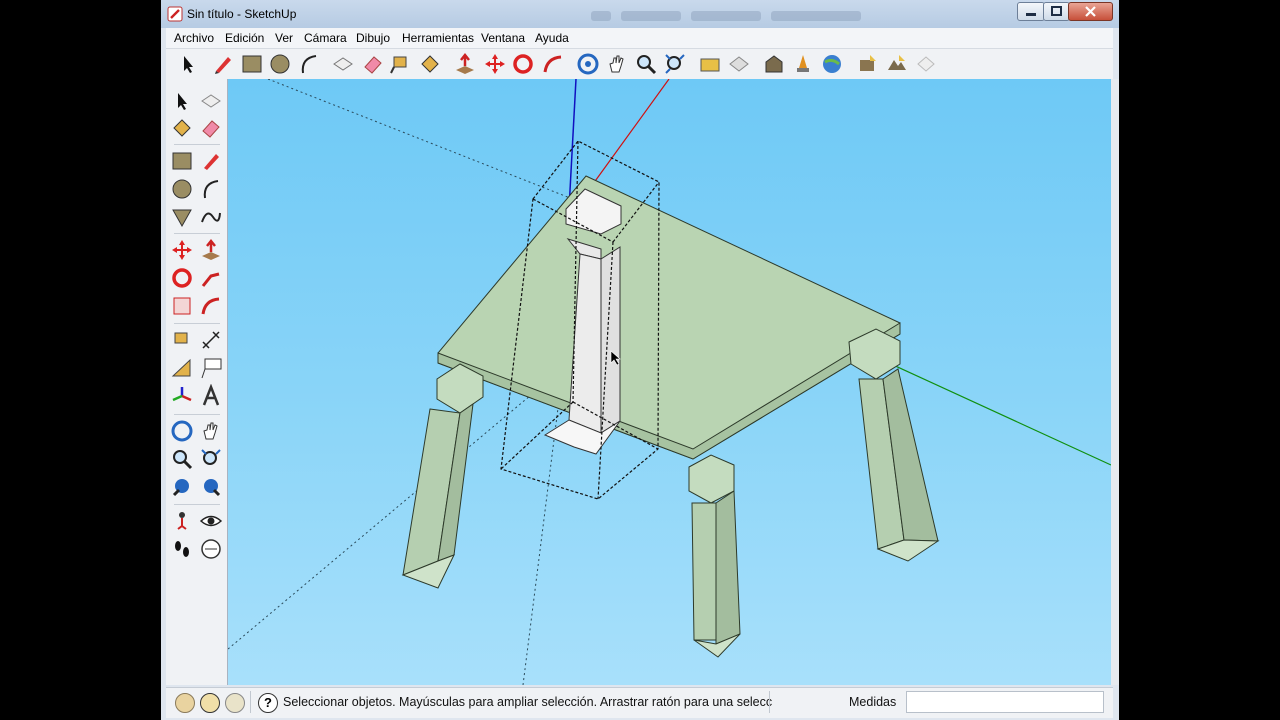 The height and width of the screenshot is (720, 1280). I want to click on red-axis, so click(631, 132).